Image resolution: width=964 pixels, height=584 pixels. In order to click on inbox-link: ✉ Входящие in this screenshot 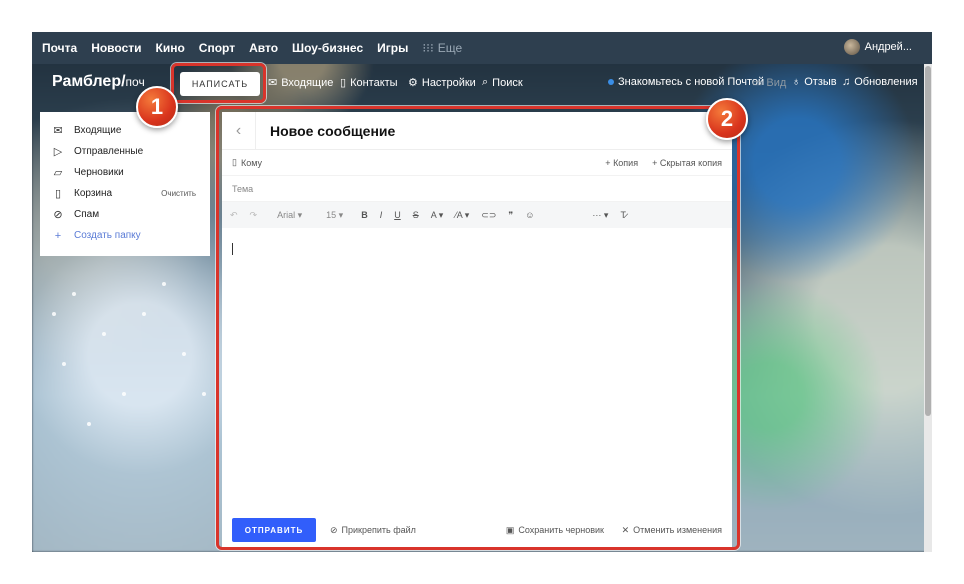, I will do `click(300, 83)`.